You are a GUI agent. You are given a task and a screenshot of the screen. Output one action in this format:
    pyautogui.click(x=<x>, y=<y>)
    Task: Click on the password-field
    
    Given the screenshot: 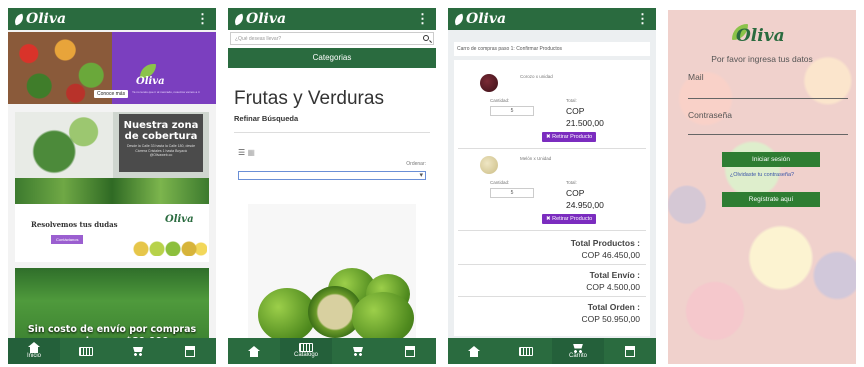 What is the action you would take?
    pyautogui.click(x=768, y=134)
    